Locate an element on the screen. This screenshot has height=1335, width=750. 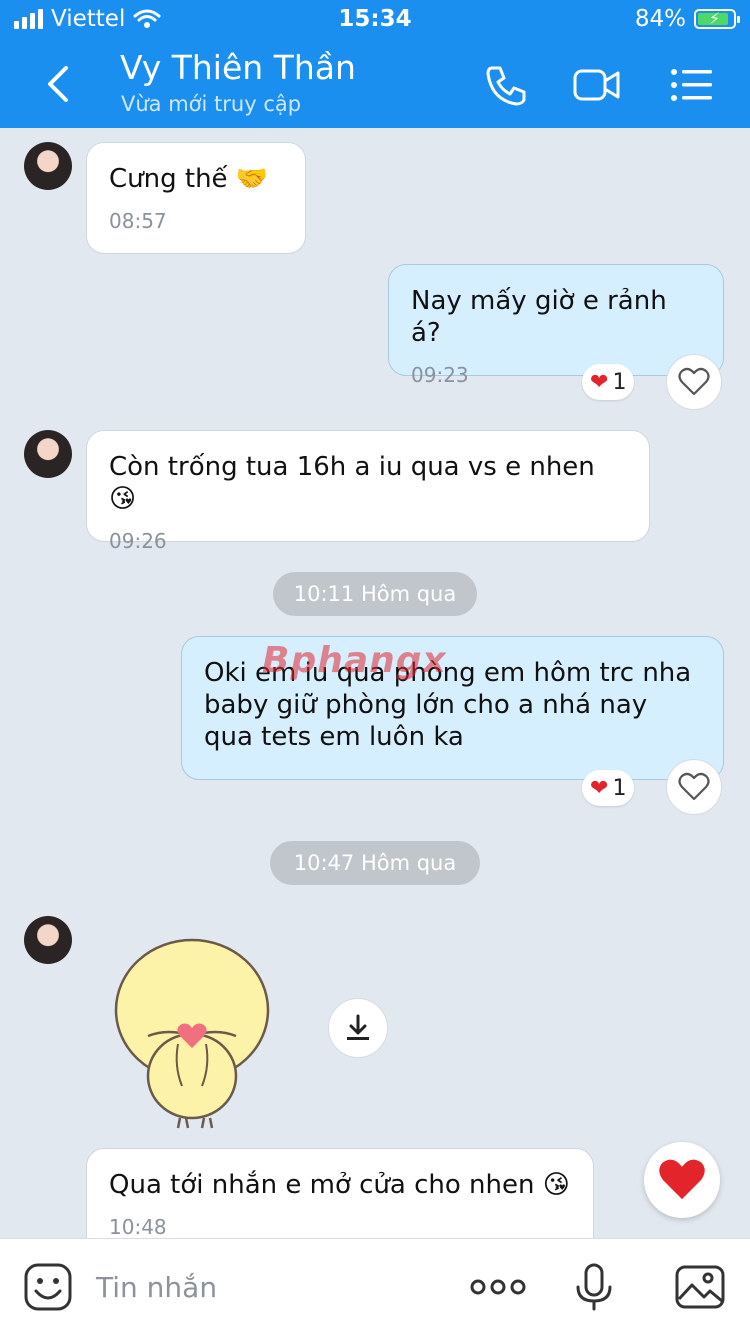
back-arrow-icon is located at coordinates (60, 84).